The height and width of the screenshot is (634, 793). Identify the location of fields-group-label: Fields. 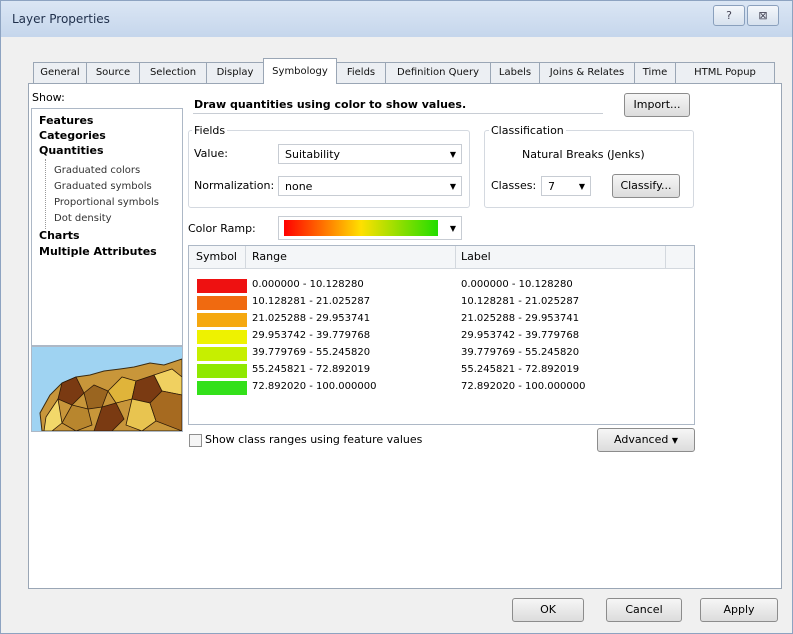
(210, 130).